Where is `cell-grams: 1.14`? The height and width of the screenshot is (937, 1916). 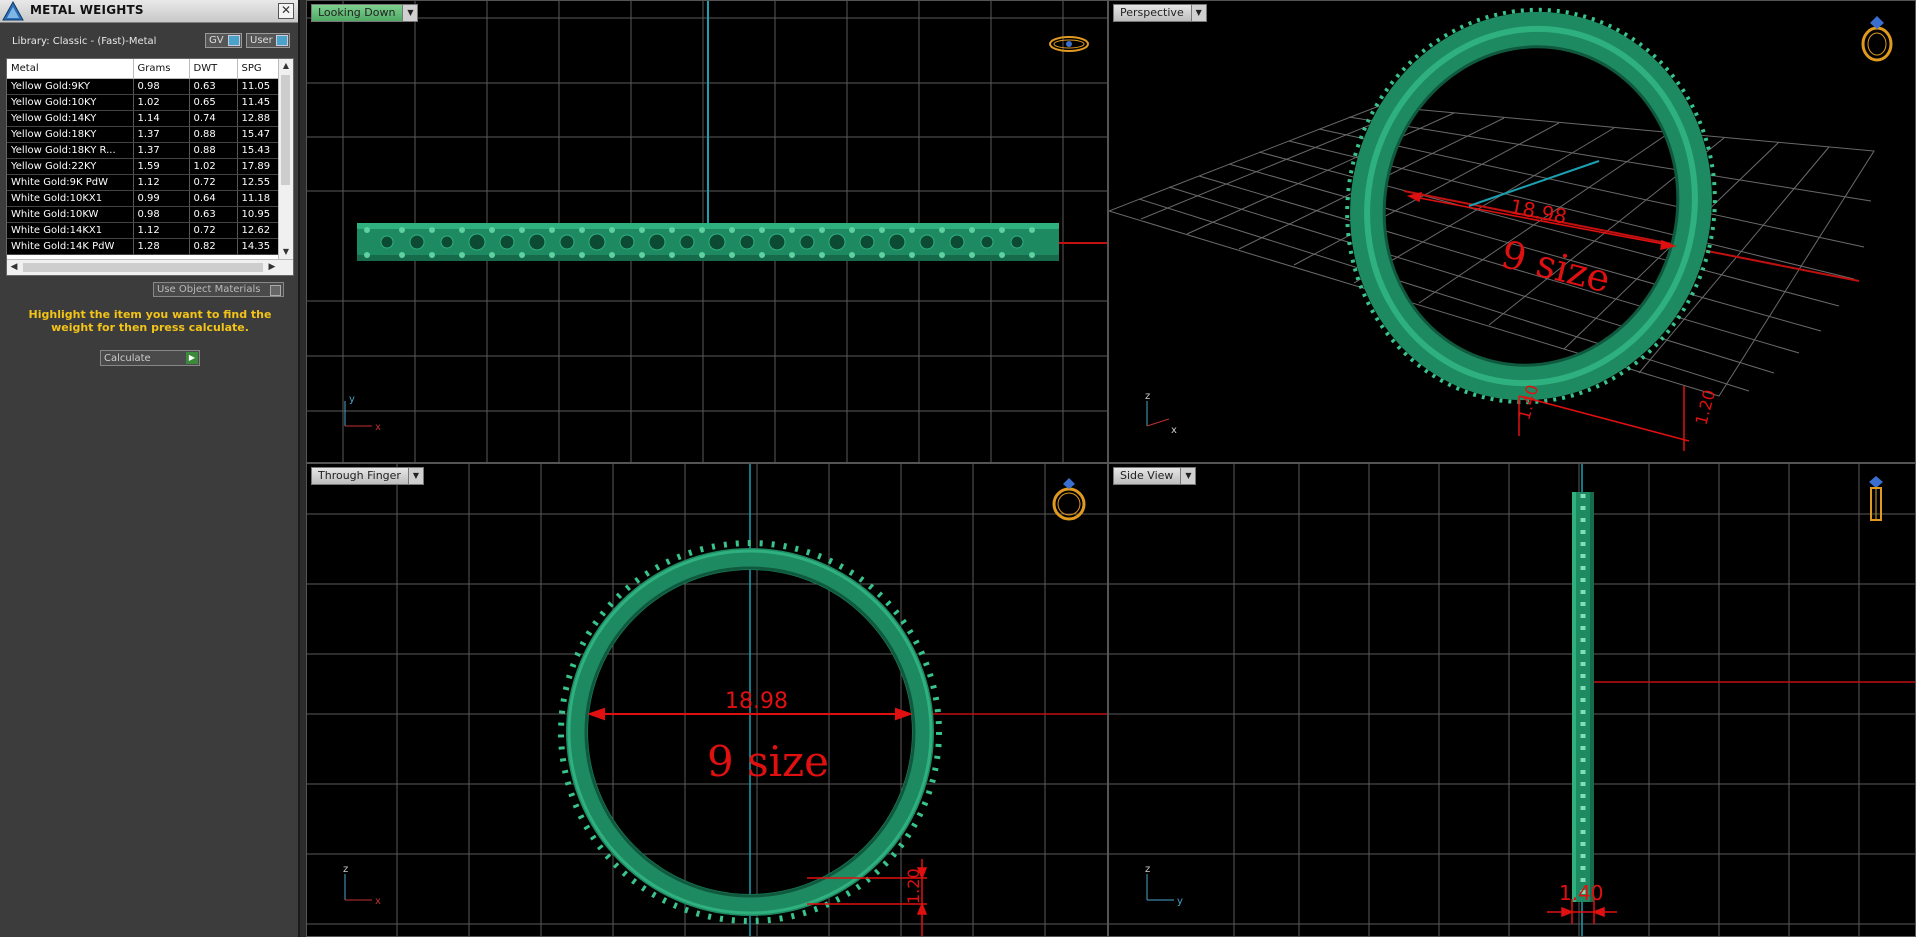
cell-grams: 1.14 is located at coordinates (161, 118).